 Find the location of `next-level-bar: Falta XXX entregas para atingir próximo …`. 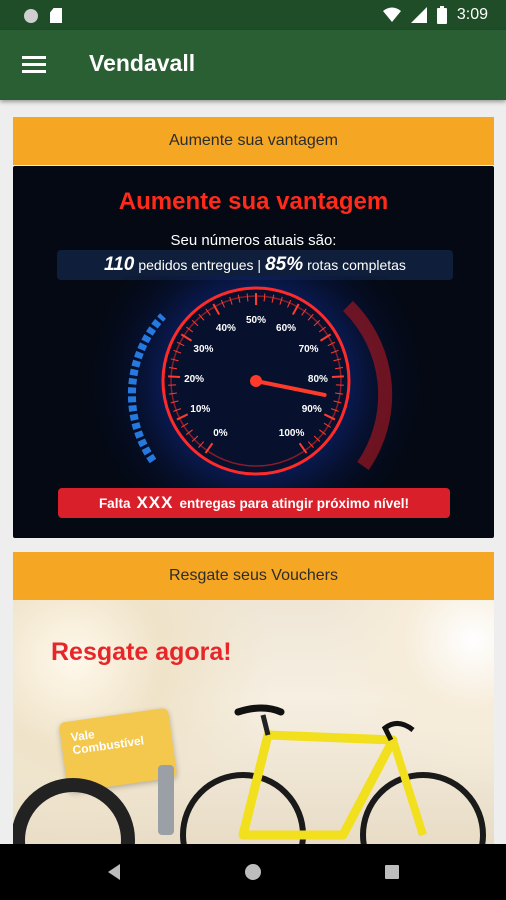

next-level-bar: Falta XXX entregas para atingir próximo … is located at coordinates (254, 503).